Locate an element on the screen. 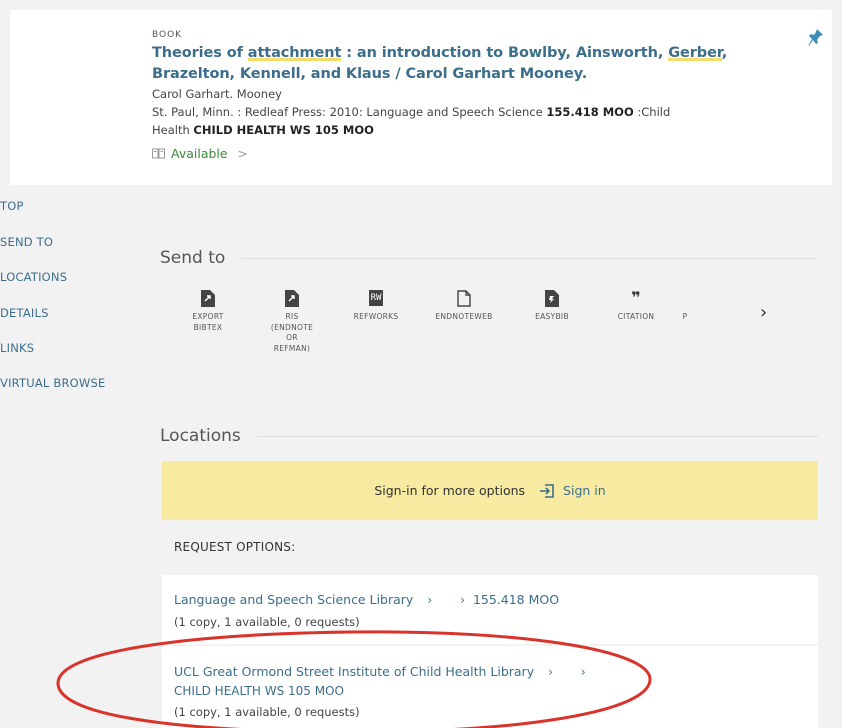  highlighted-term: Gerber is located at coordinates (695, 53).